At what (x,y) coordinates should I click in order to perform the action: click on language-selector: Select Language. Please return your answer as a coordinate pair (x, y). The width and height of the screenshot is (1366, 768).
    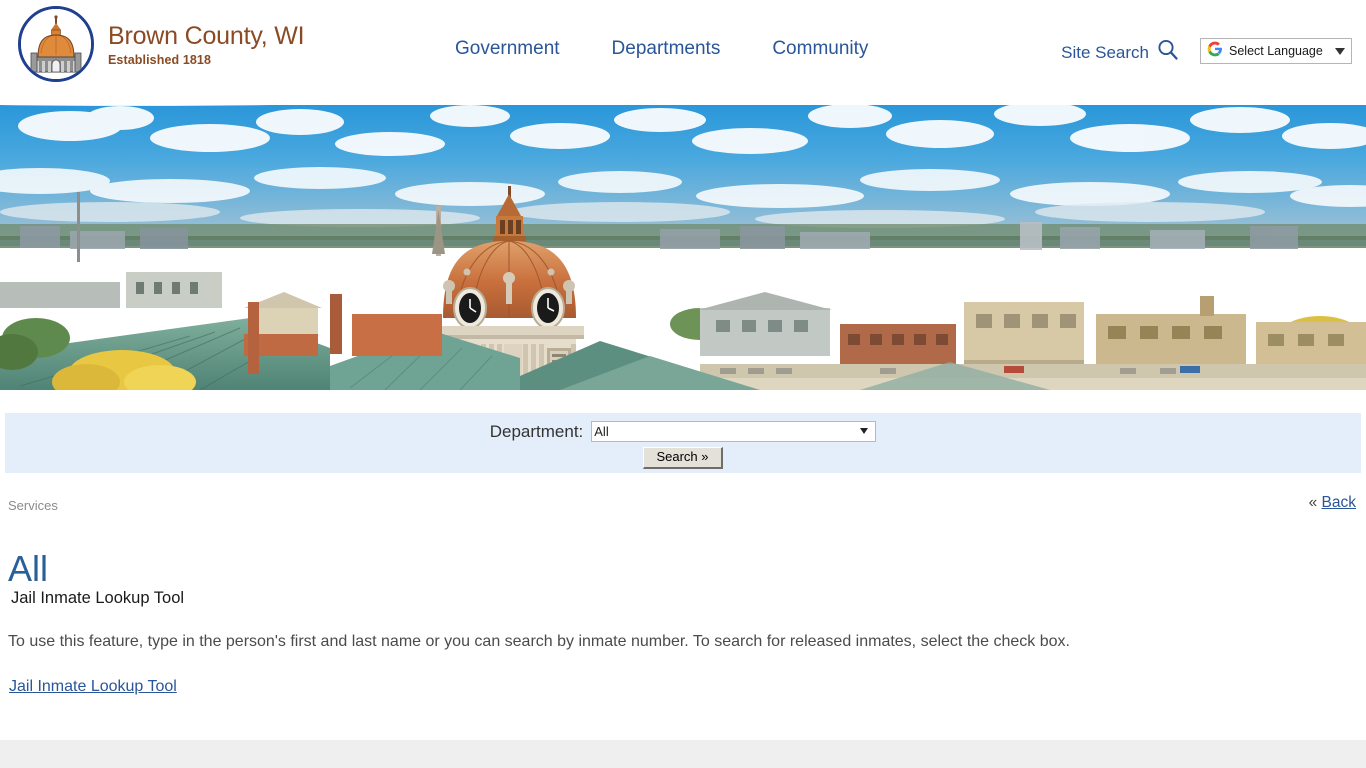
    Looking at the image, I should click on (1276, 51).